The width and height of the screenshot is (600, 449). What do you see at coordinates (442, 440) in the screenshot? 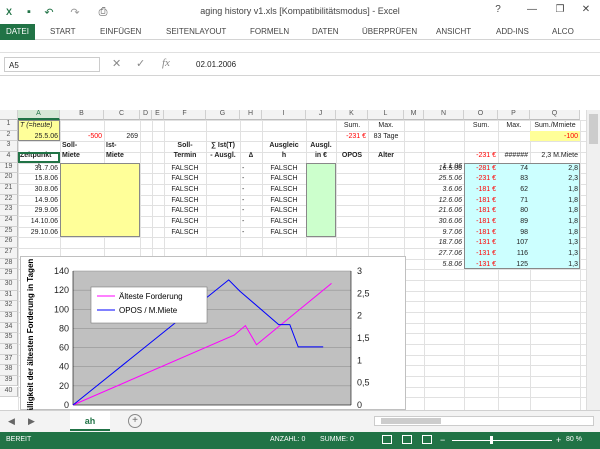
I see `zoom-out-icon: −` at bounding box center [442, 440].